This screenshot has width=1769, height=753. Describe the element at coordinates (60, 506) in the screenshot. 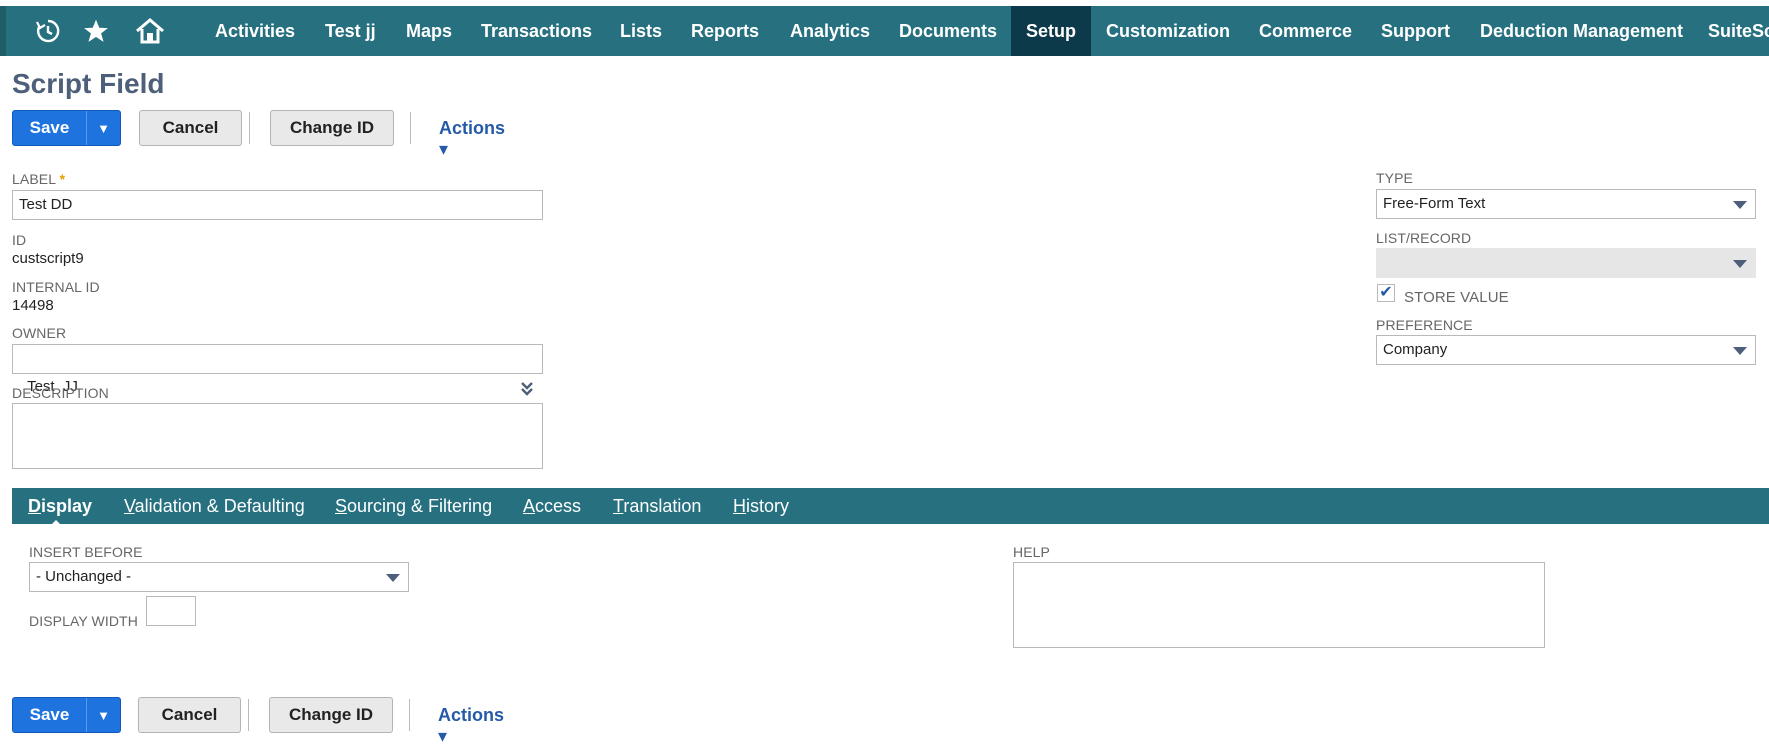

I see `tab-display: Display` at that location.